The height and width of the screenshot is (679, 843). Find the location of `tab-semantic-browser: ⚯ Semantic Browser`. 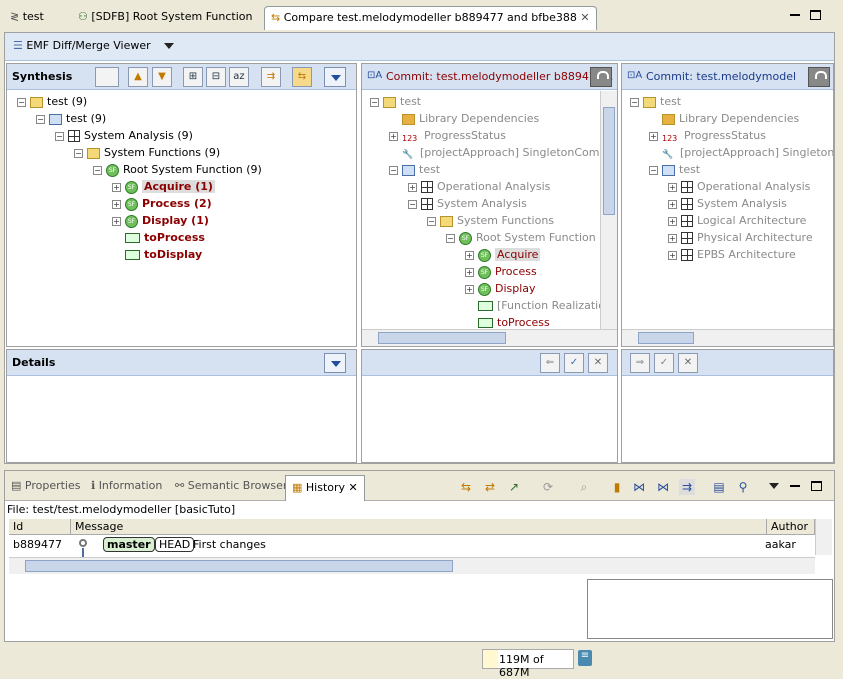

tab-semantic-browser: ⚯ Semantic Browser is located at coordinates (231, 485).